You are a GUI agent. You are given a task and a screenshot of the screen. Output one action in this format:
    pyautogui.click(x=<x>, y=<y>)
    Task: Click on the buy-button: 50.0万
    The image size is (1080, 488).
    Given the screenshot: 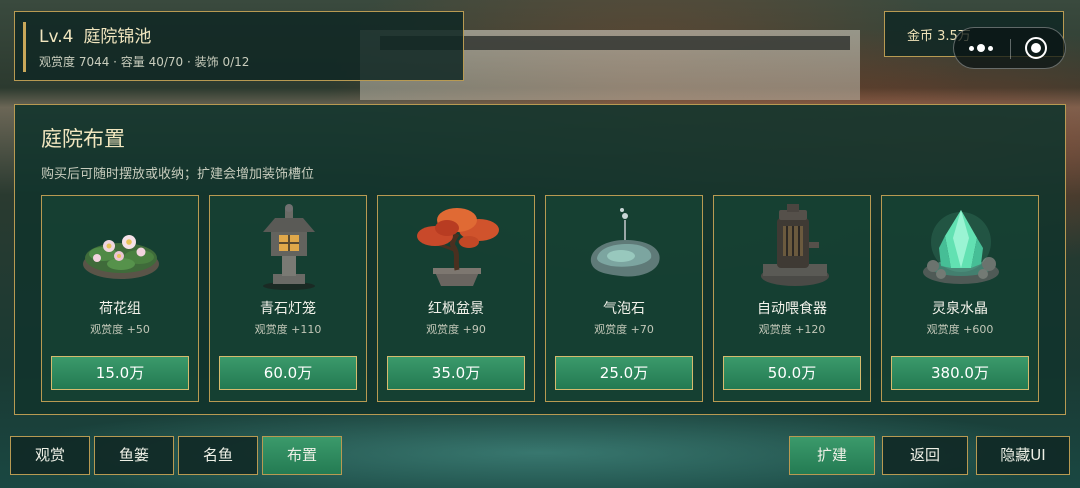 What is the action you would take?
    pyautogui.click(x=792, y=373)
    